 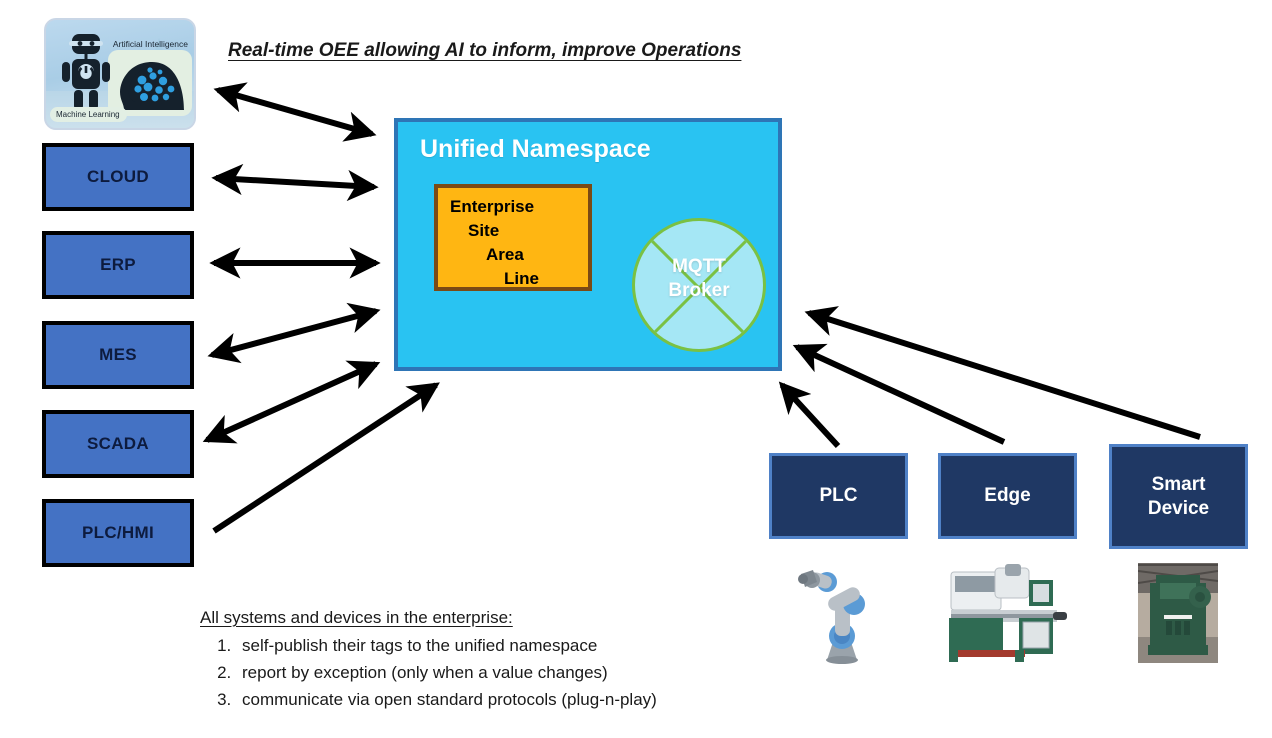 What do you see at coordinates (295, 182) in the screenshot?
I see `arrow-cloud-uns` at bounding box center [295, 182].